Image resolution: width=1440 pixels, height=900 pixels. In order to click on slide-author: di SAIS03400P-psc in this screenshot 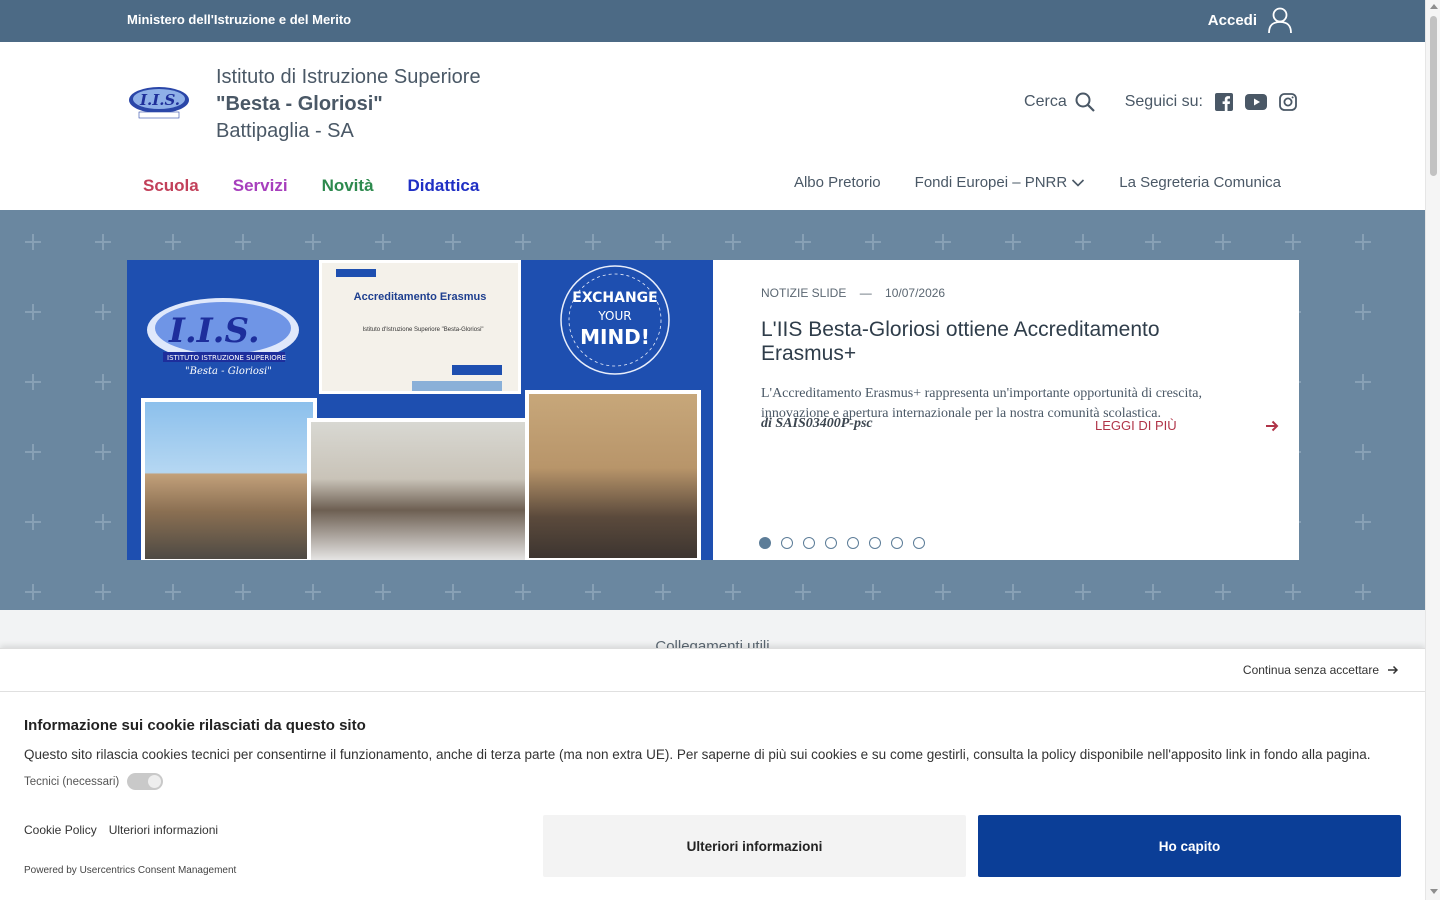, I will do `click(817, 423)`.